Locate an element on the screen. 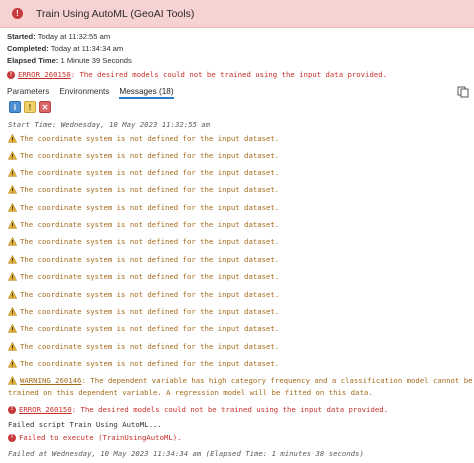  error-filter-icon: ✕ is located at coordinates (45, 107).